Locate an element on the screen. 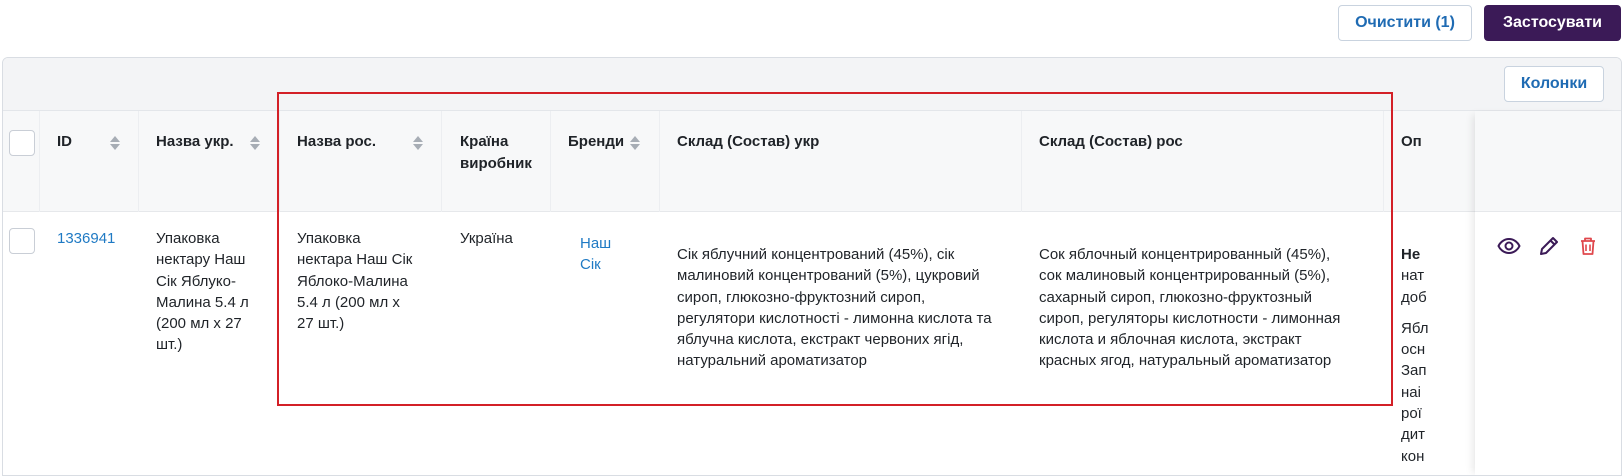  product-id-link: 1336941 is located at coordinates (86, 238).